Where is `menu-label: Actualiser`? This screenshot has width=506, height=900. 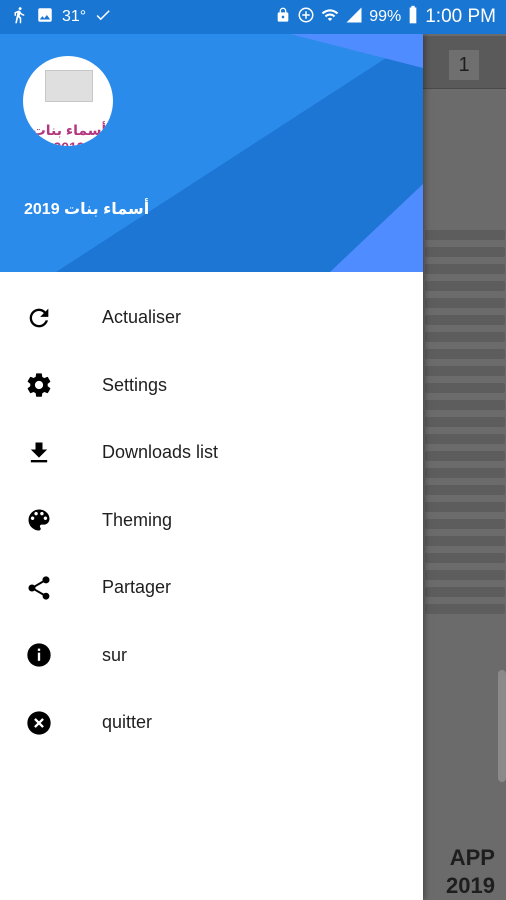
menu-label: Actualiser is located at coordinates (142, 317).